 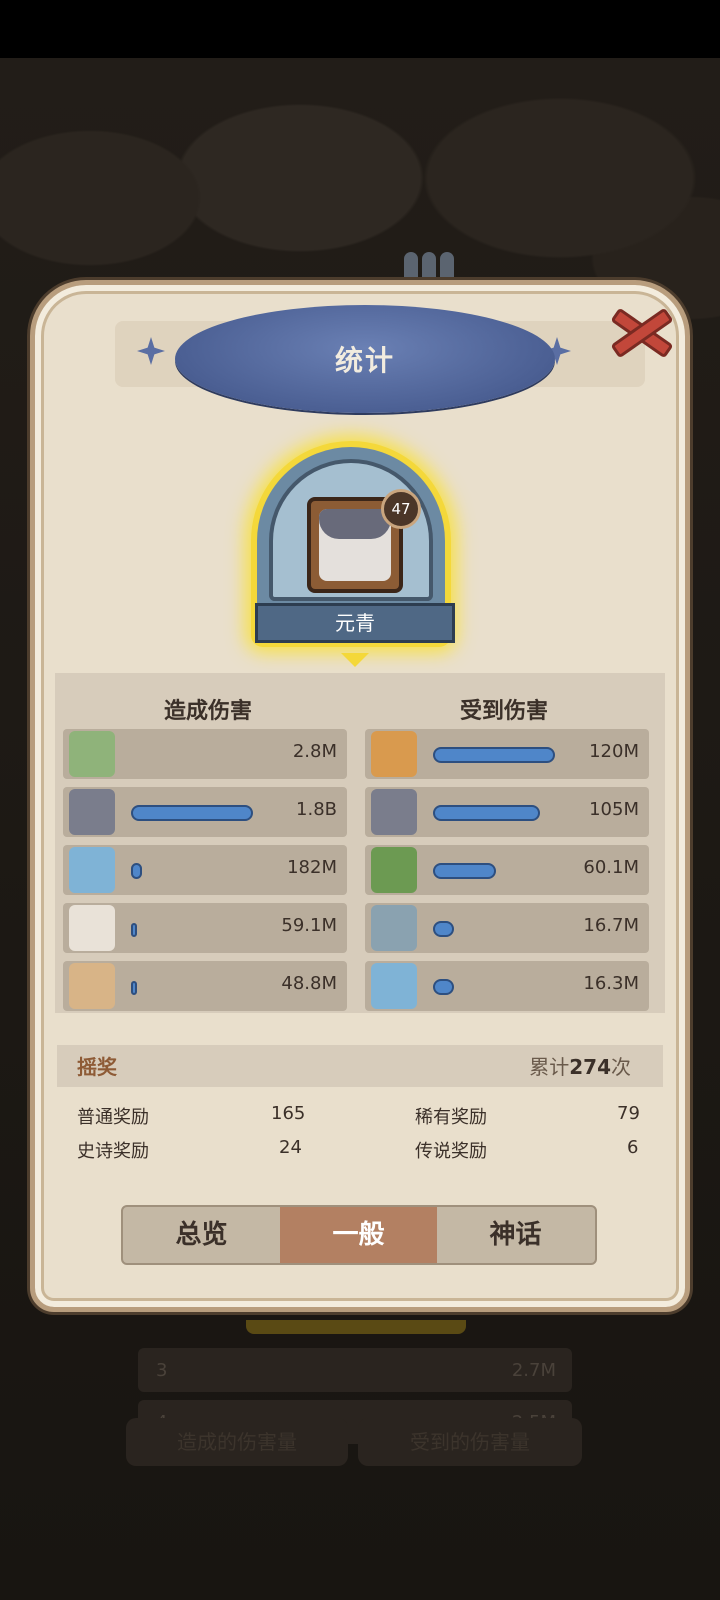 What do you see at coordinates (355, 660) in the screenshot?
I see `selection-pointer-icon` at bounding box center [355, 660].